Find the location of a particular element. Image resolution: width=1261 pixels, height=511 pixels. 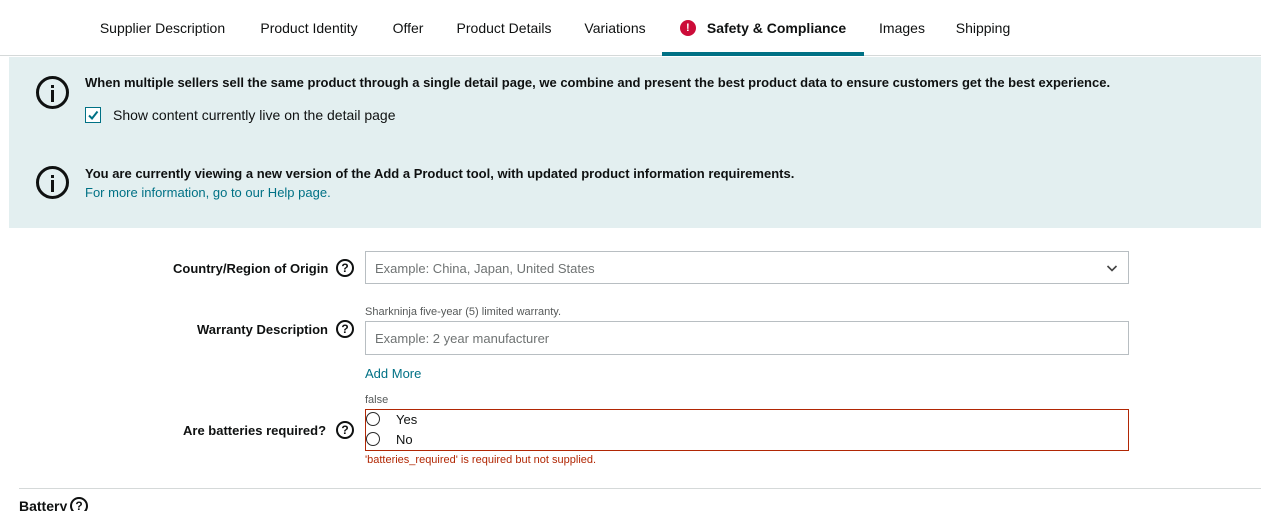

tab-shipping: Shipping is located at coordinates (983, 28).